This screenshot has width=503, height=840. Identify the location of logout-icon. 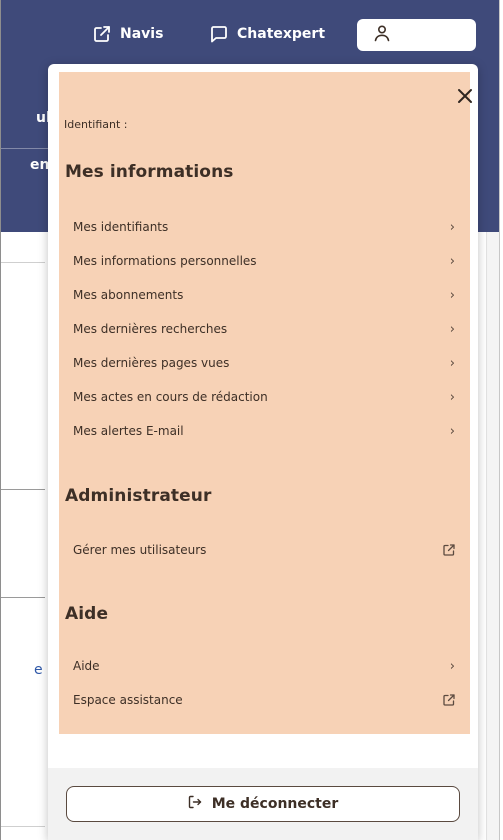
(195, 804).